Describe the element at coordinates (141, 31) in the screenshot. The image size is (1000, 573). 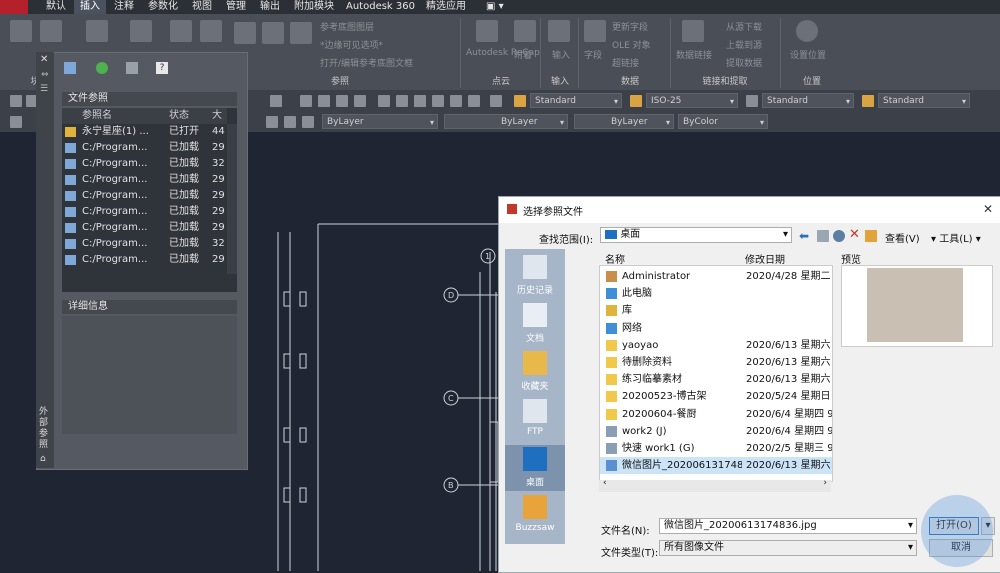
I see `define-attribute-icon` at that location.